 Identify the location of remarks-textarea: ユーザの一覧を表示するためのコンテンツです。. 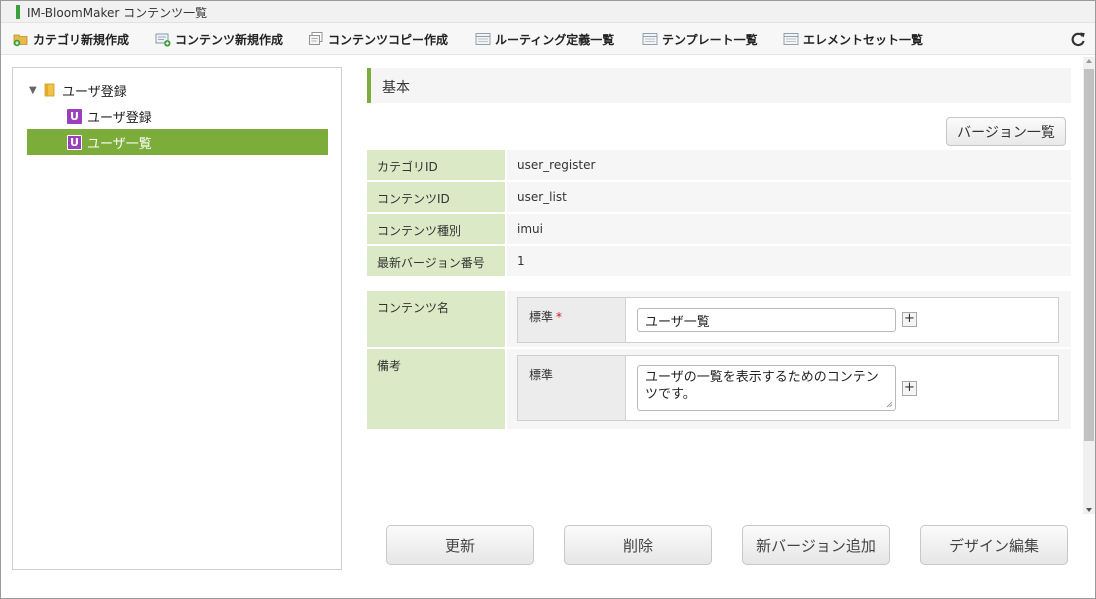
(766, 388).